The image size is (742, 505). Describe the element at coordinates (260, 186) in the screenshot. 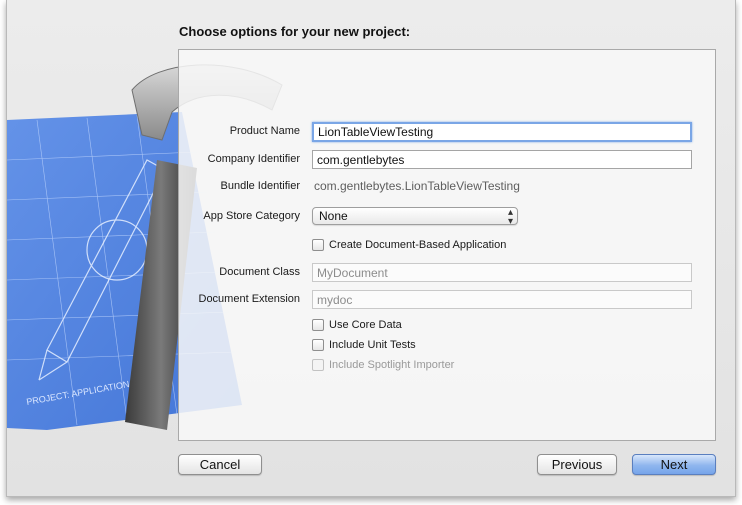

I see `bundle-identifier-label: Bundle Identifier` at that location.